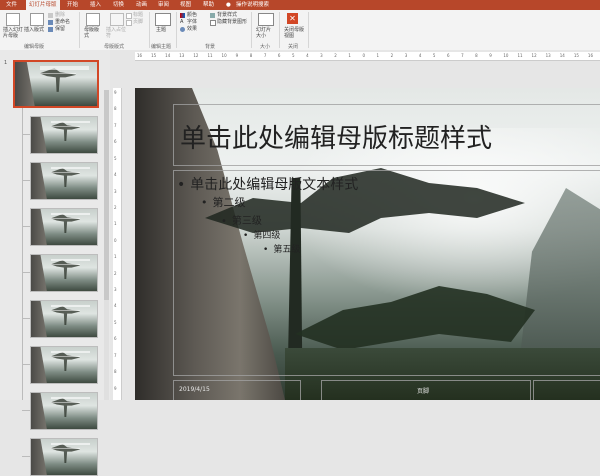 This screenshot has width=600, height=476. What do you see at coordinates (266, 19) in the screenshot?
I see `slide-size-icon` at bounding box center [266, 19].